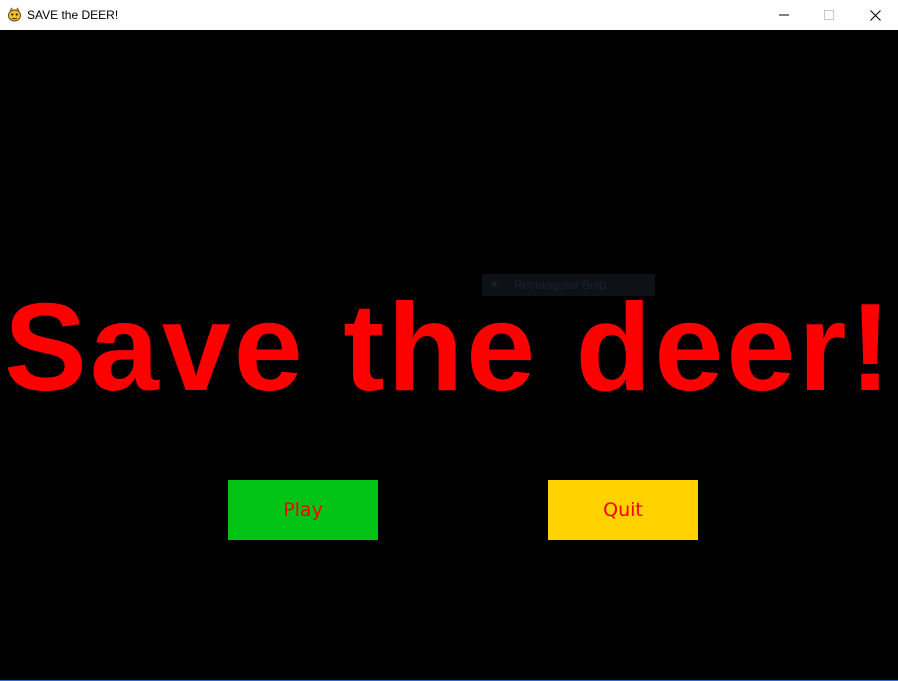  I want to click on minimize-icon, so click(784, 15).